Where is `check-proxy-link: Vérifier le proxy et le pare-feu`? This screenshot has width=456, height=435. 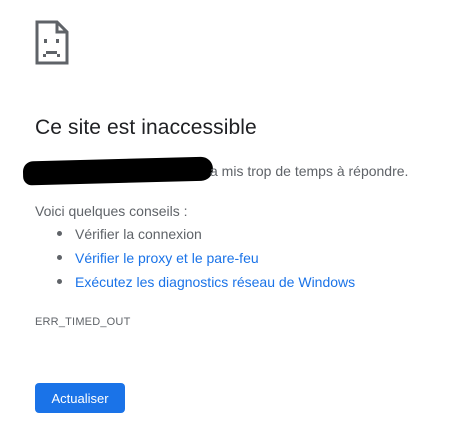 check-proxy-link: Vérifier le proxy et le pare-feu is located at coordinates (167, 258).